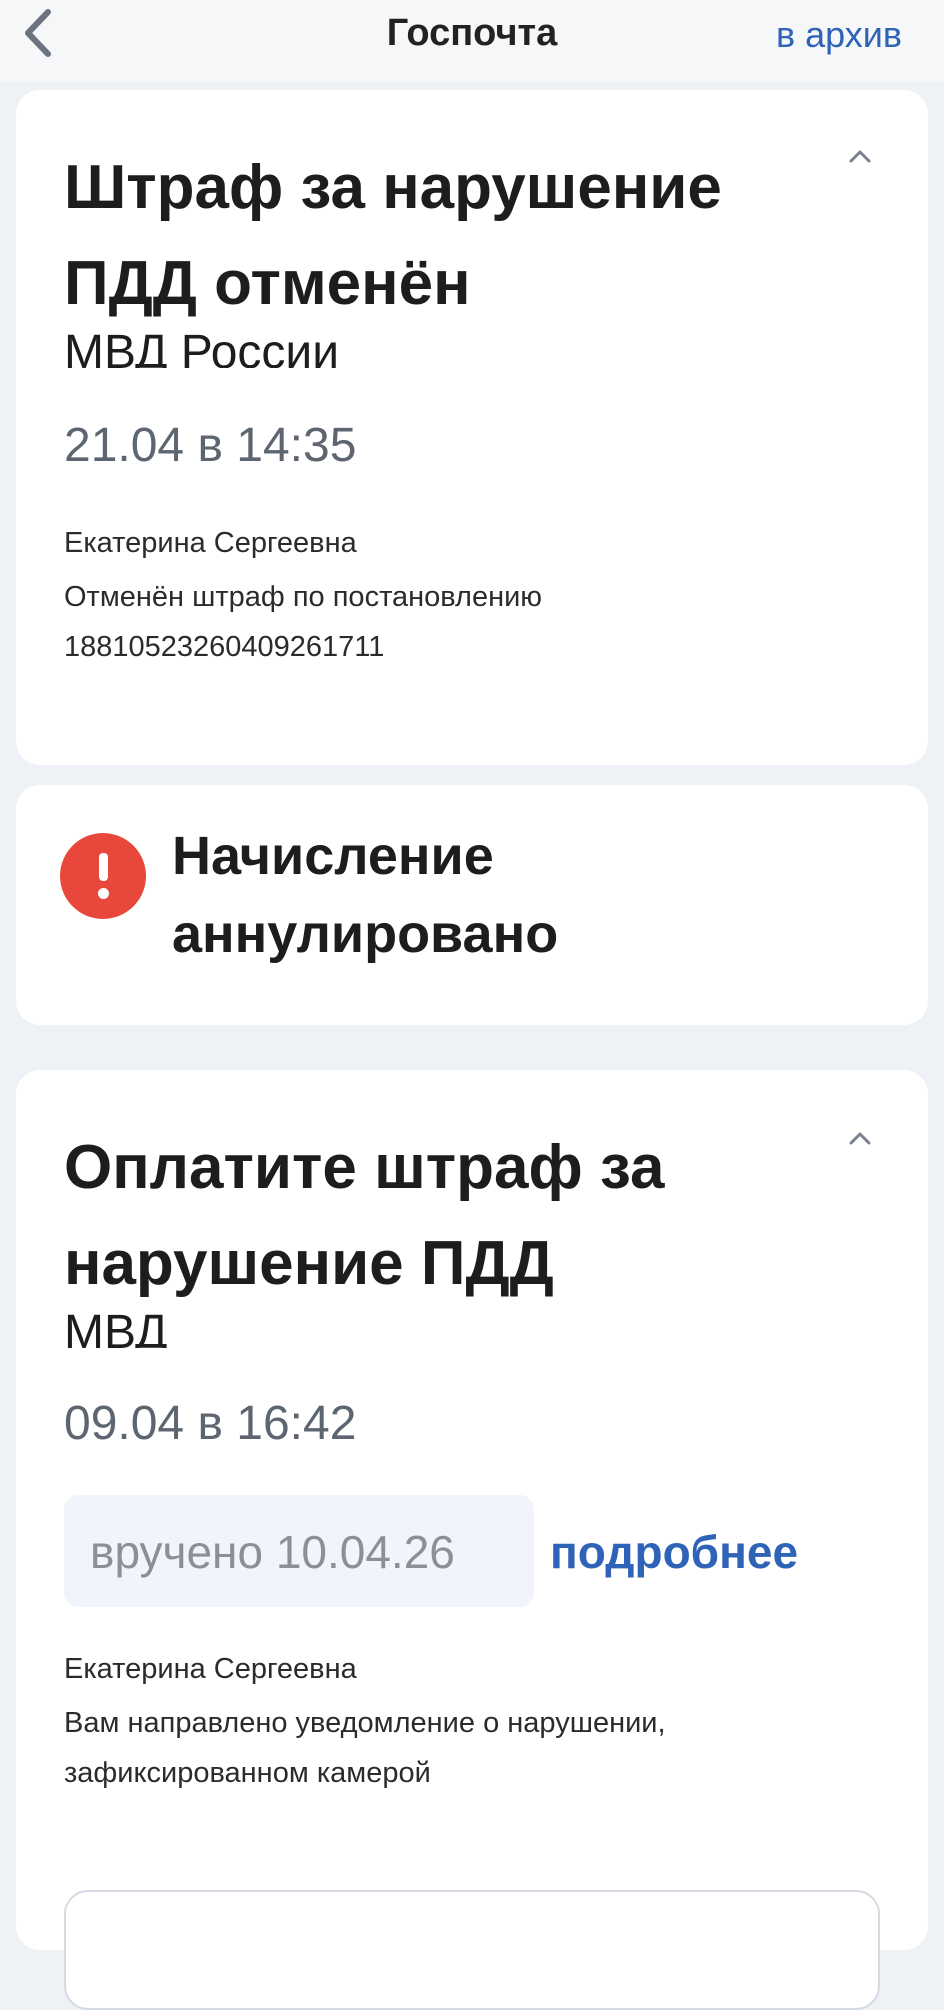  I want to click on delivered-badge: вручено 10.04.26, so click(299, 1551).